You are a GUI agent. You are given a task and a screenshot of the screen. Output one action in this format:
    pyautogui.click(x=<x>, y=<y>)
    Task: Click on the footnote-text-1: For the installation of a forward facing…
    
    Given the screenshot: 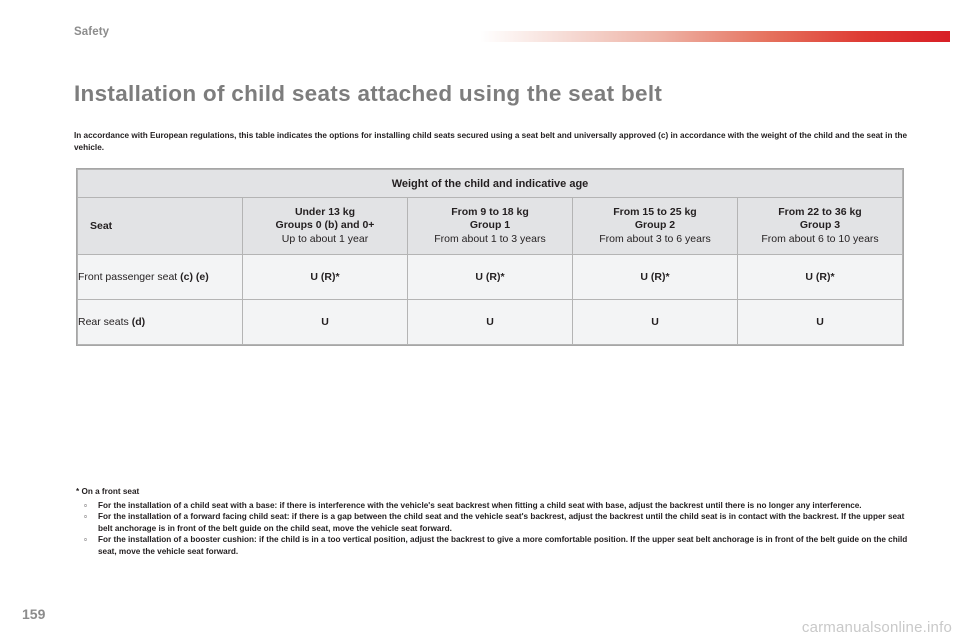 What is the action you would take?
    pyautogui.click(x=501, y=522)
    